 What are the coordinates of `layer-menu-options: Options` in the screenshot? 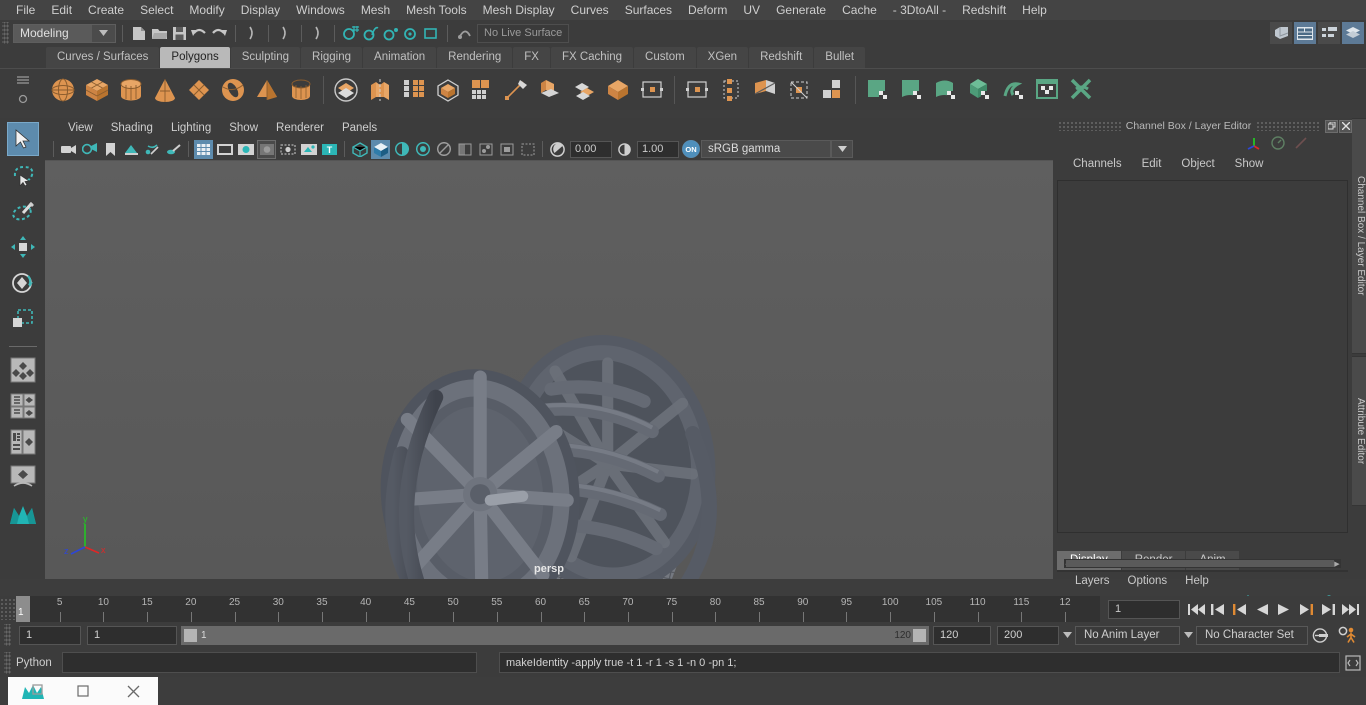 It's located at (1148, 581).